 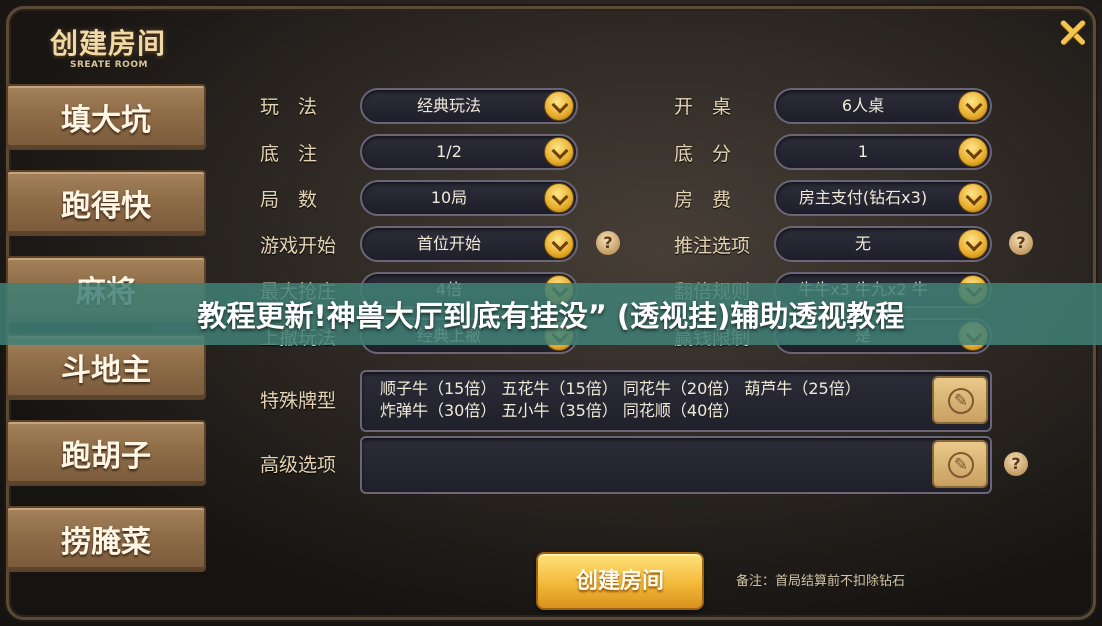 What do you see at coordinates (109, 65) in the screenshot?
I see `dialog-subtitle: SREATE ROOM` at bounding box center [109, 65].